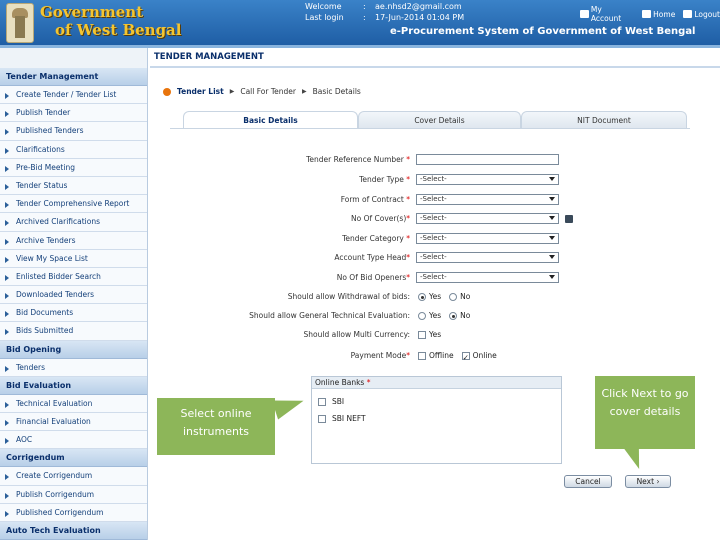 Image resolution: width=720 pixels, height=540 pixels. Describe the element at coordinates (487, 218) in the screenshot. I see `no-covers-select: -Select-` at that location.